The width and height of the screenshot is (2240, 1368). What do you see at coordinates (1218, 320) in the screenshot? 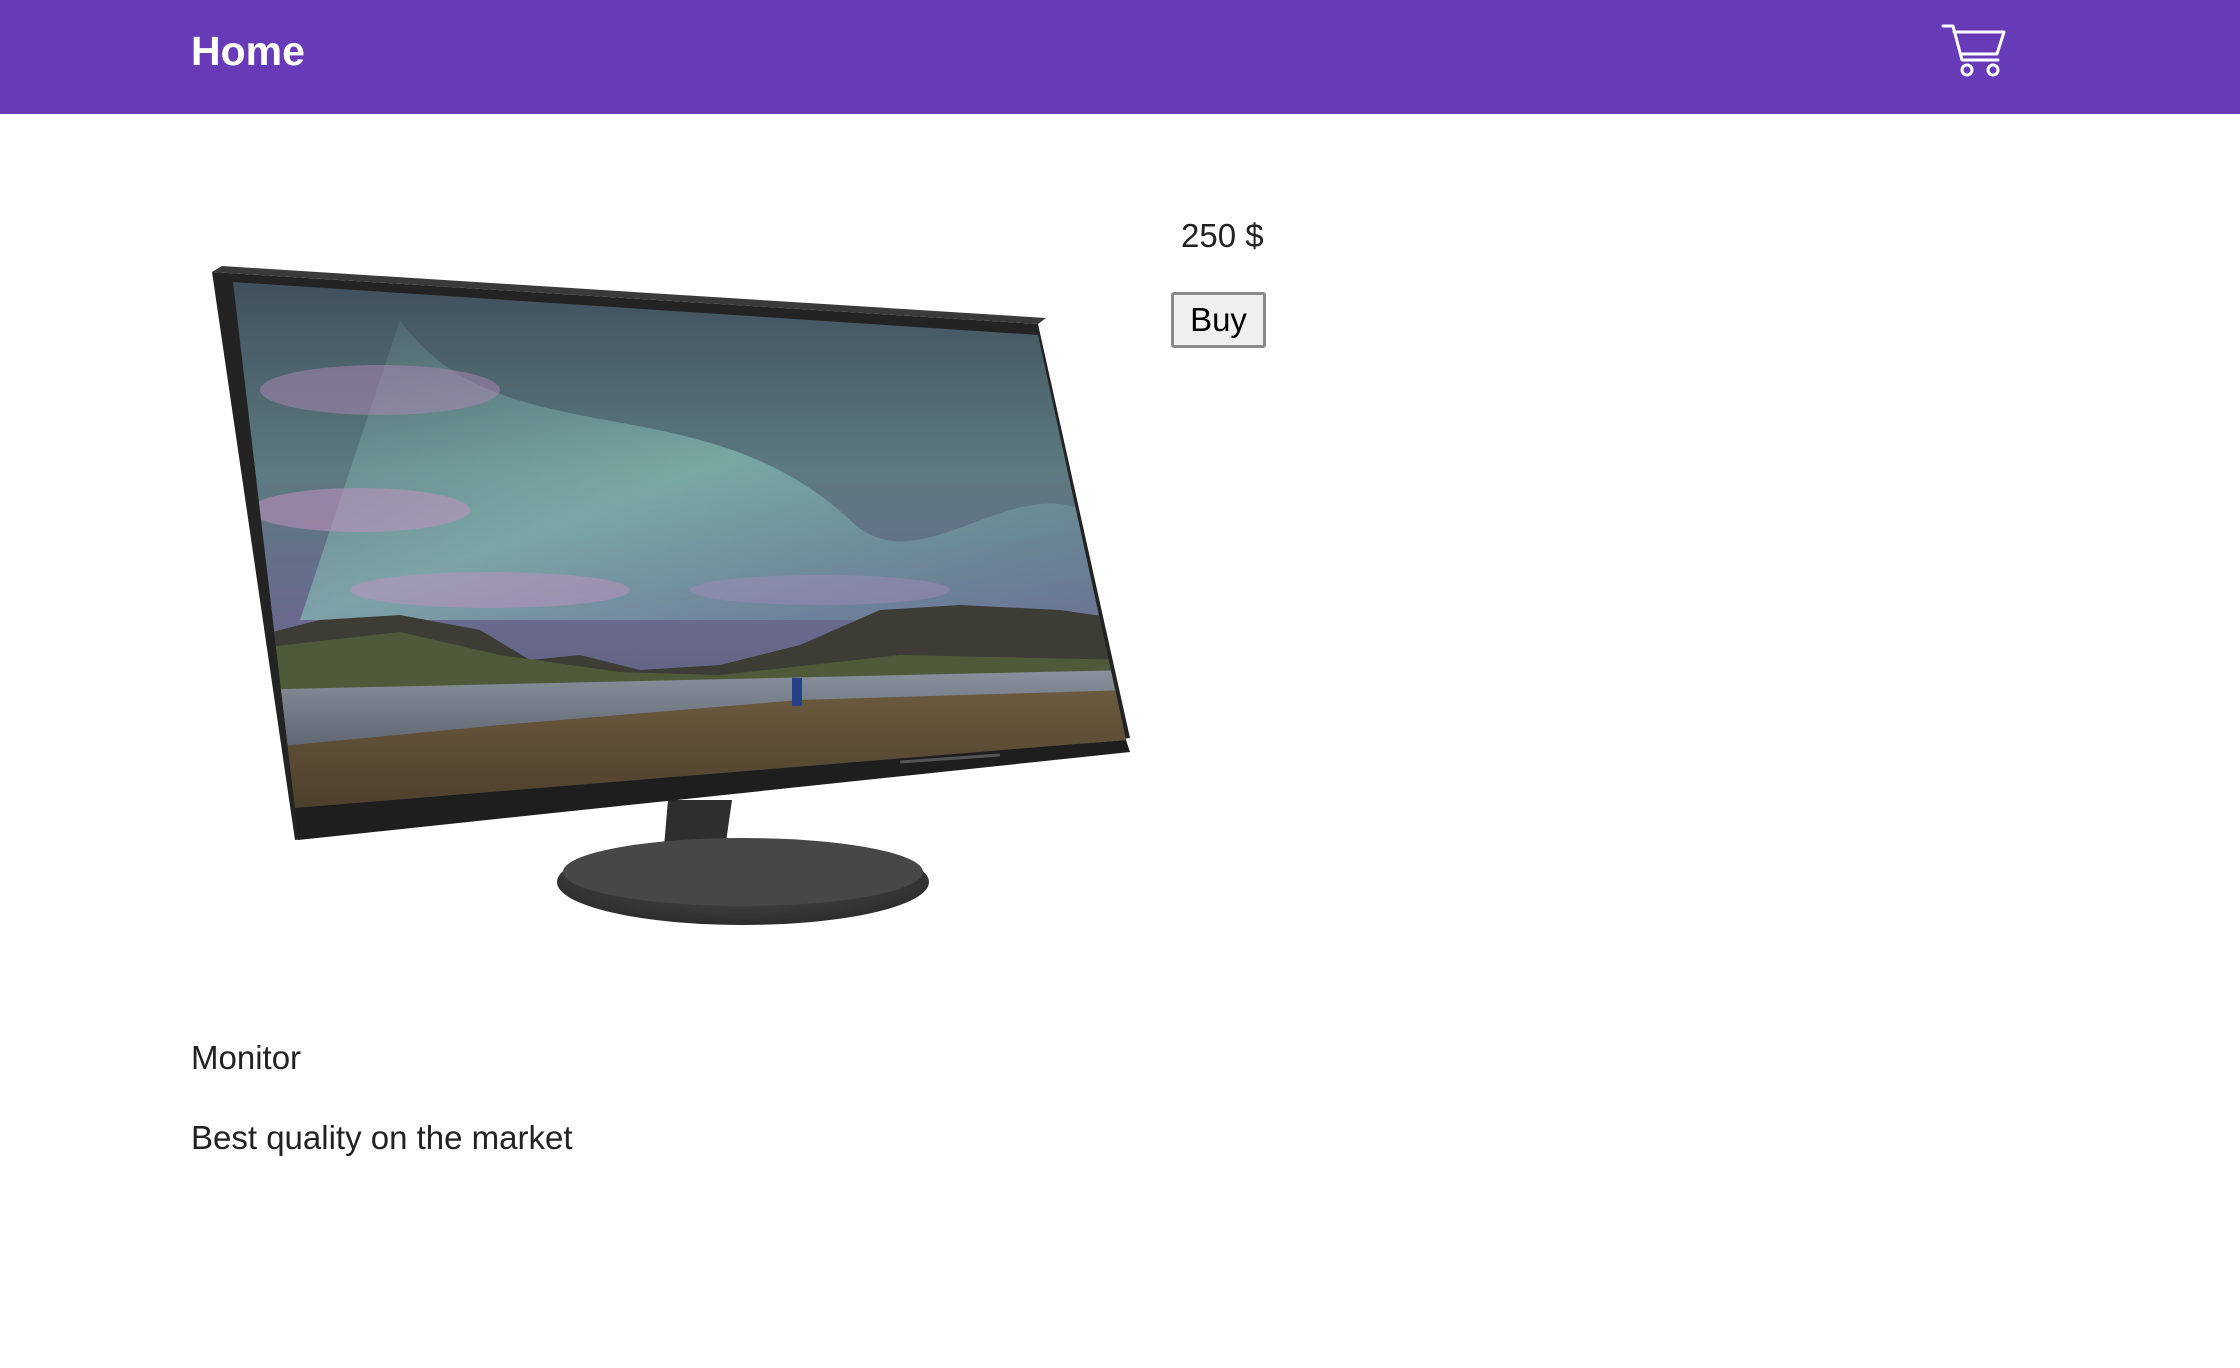
I see `buy-button: Buy` at bounding box center [1218, 320].